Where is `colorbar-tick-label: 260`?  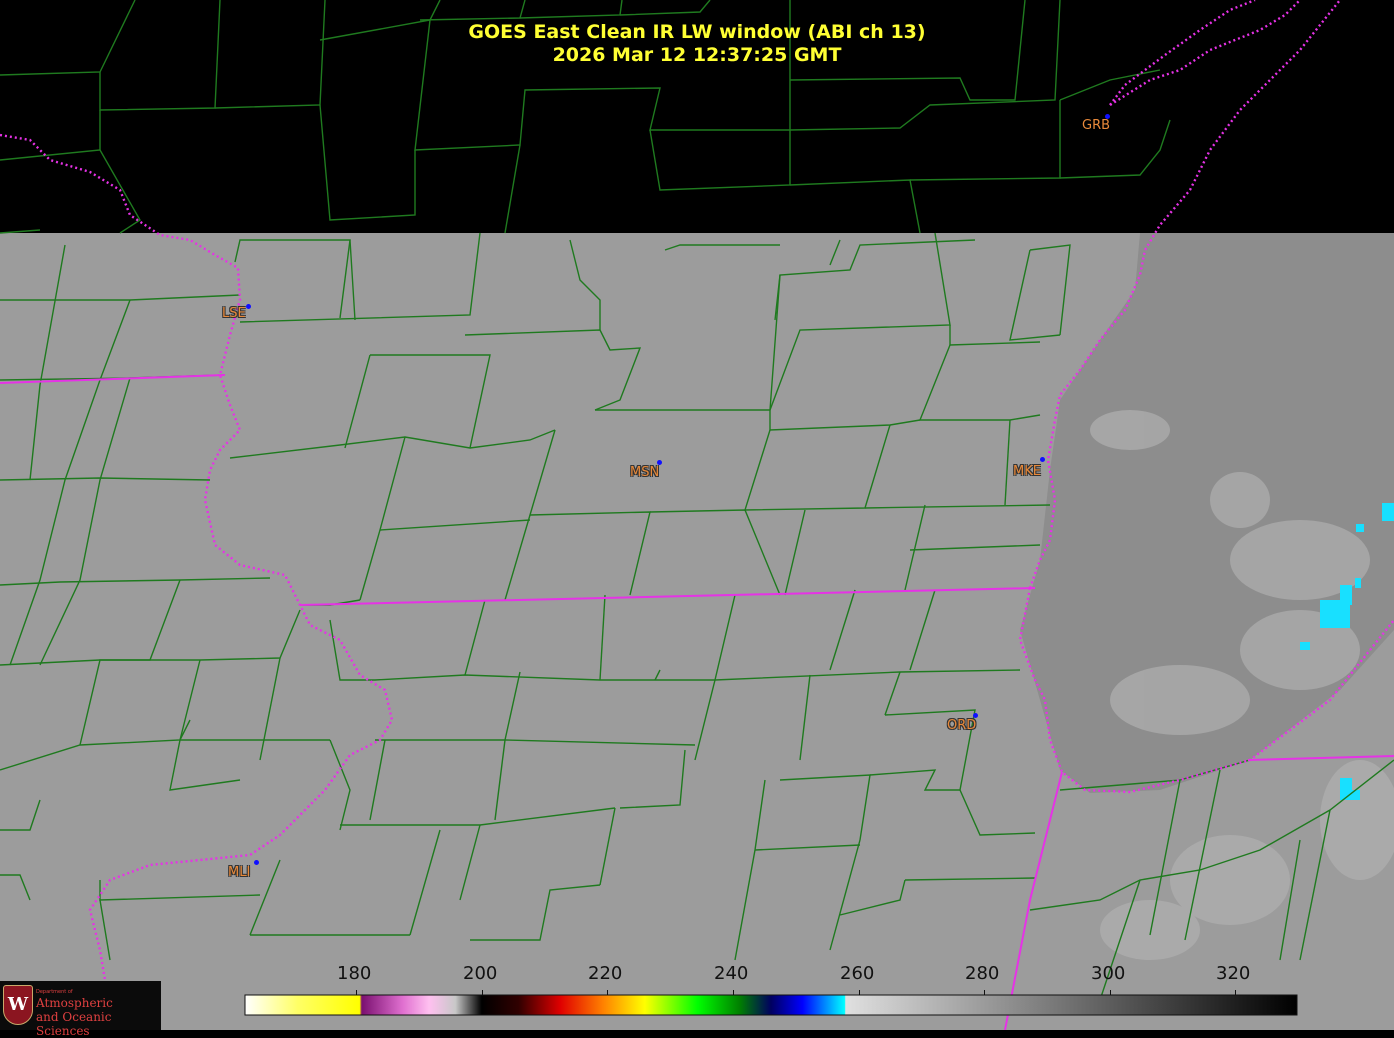
colorbar-tick-label: 260 is located at coordinates (857, 973).